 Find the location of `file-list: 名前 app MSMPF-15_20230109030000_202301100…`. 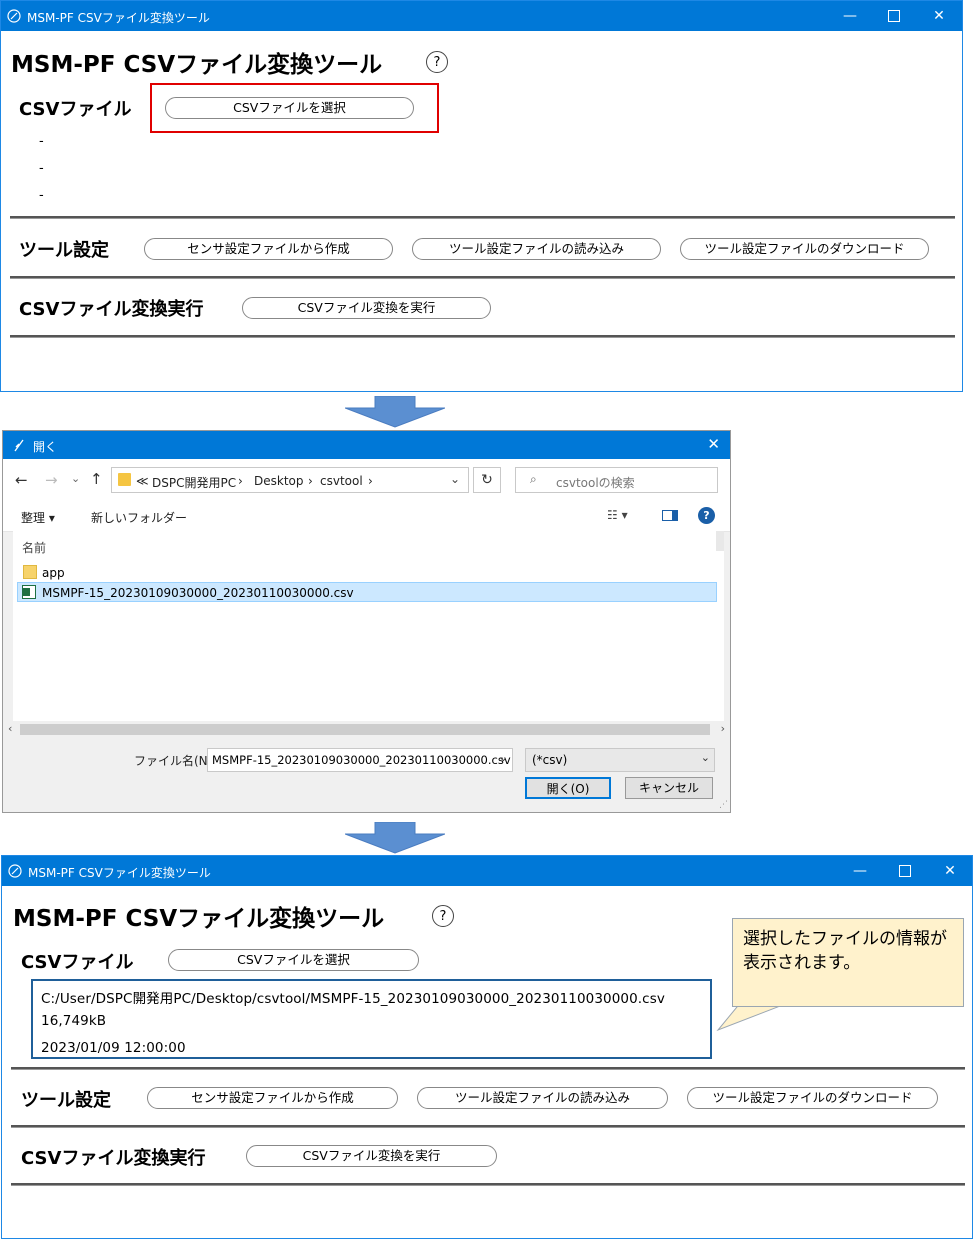

file-list: 名前 app MSMPF-15_20230109030000_202301100… is located at coordinates (368, 626).